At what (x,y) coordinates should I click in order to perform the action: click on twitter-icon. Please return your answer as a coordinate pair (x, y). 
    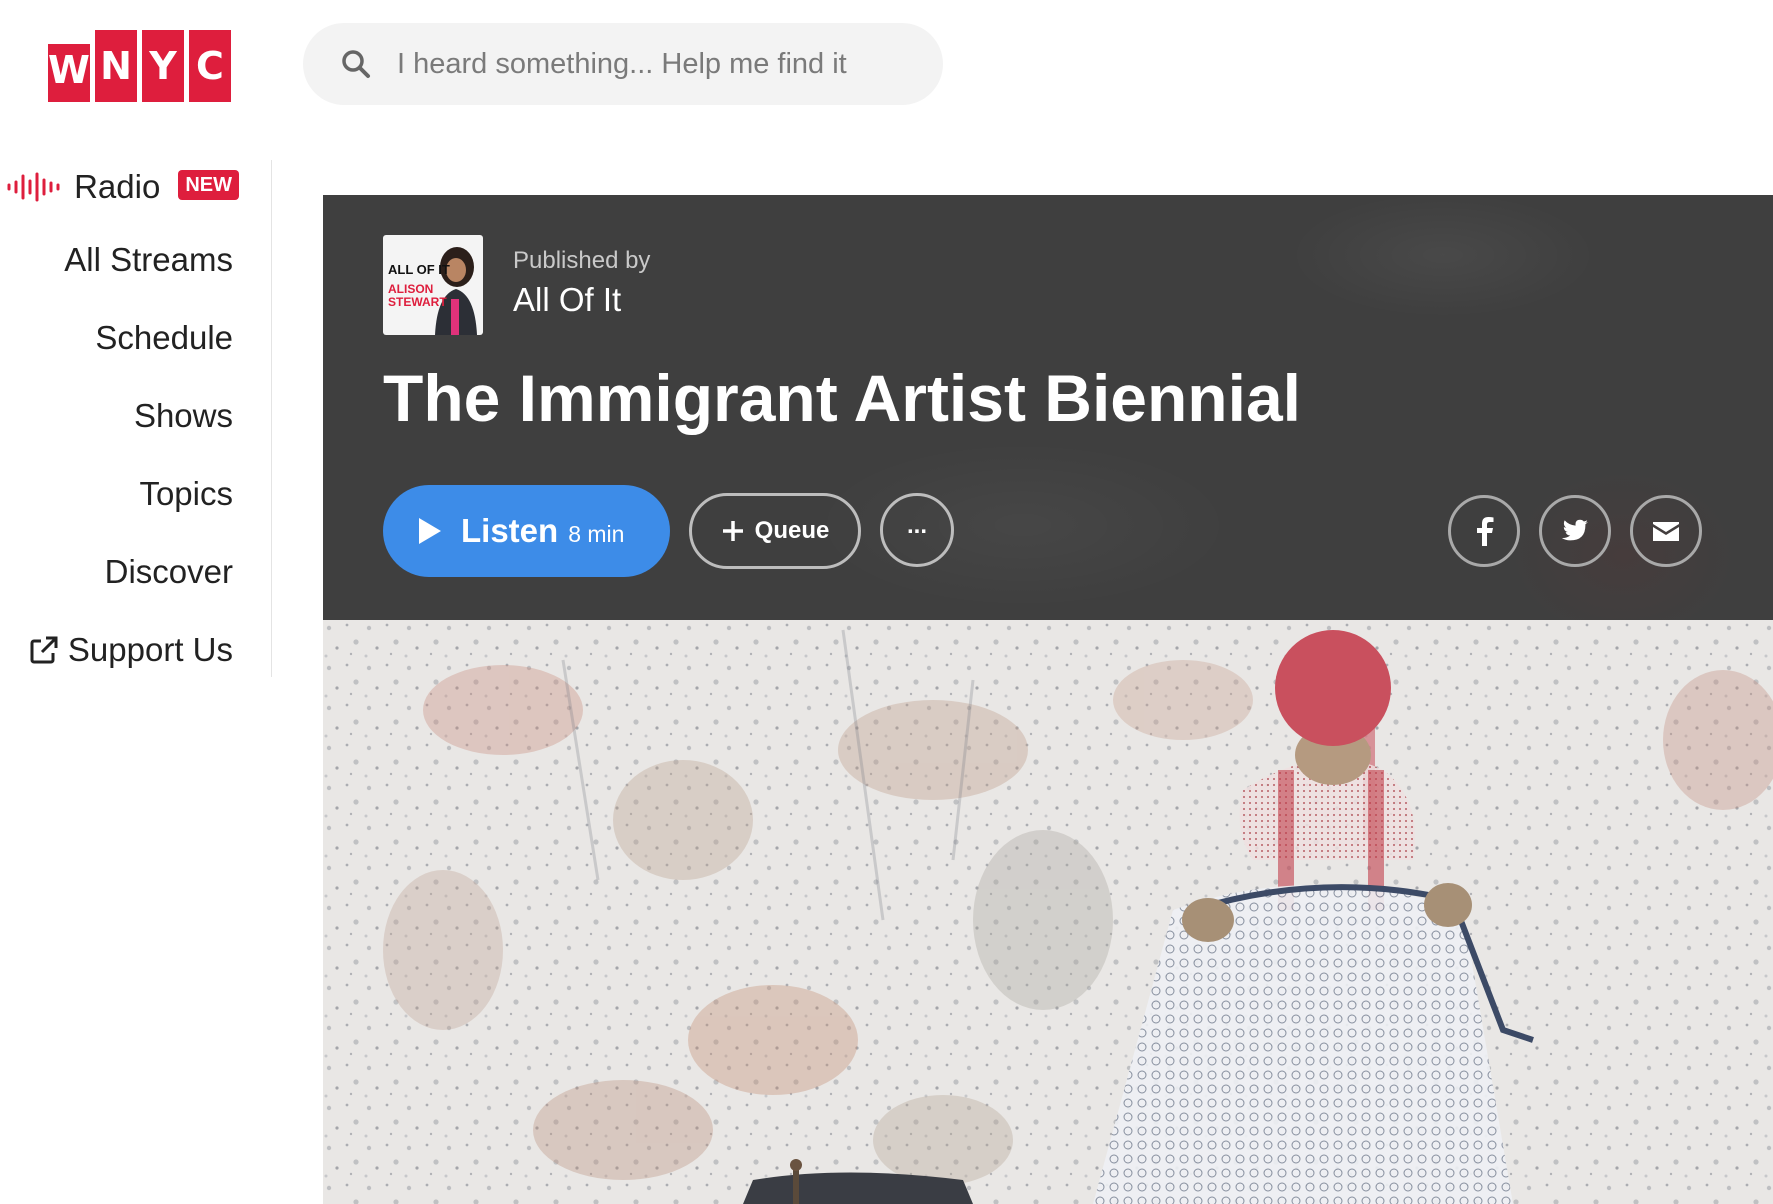
    Looking at the image, I should click on (1574, 530).